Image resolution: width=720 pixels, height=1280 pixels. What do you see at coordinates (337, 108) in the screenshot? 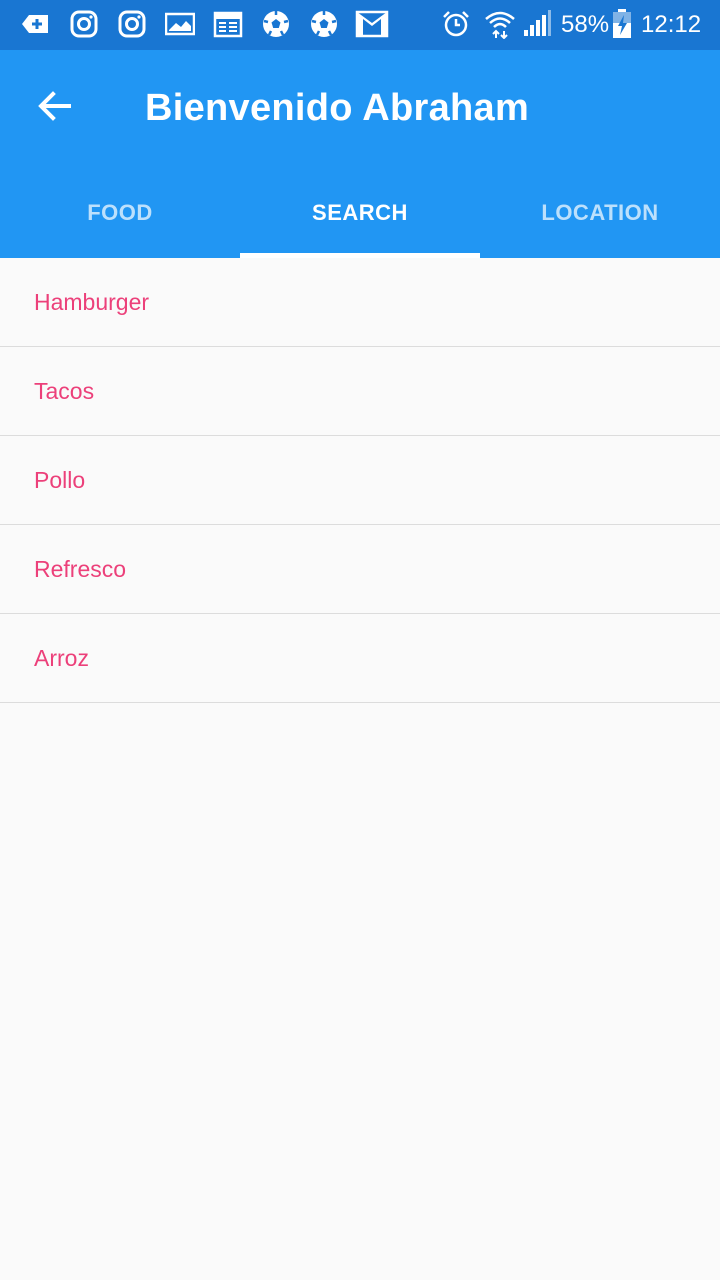
I see `page-title: Bienvenido Abraham` at bounding box center [337, 108].